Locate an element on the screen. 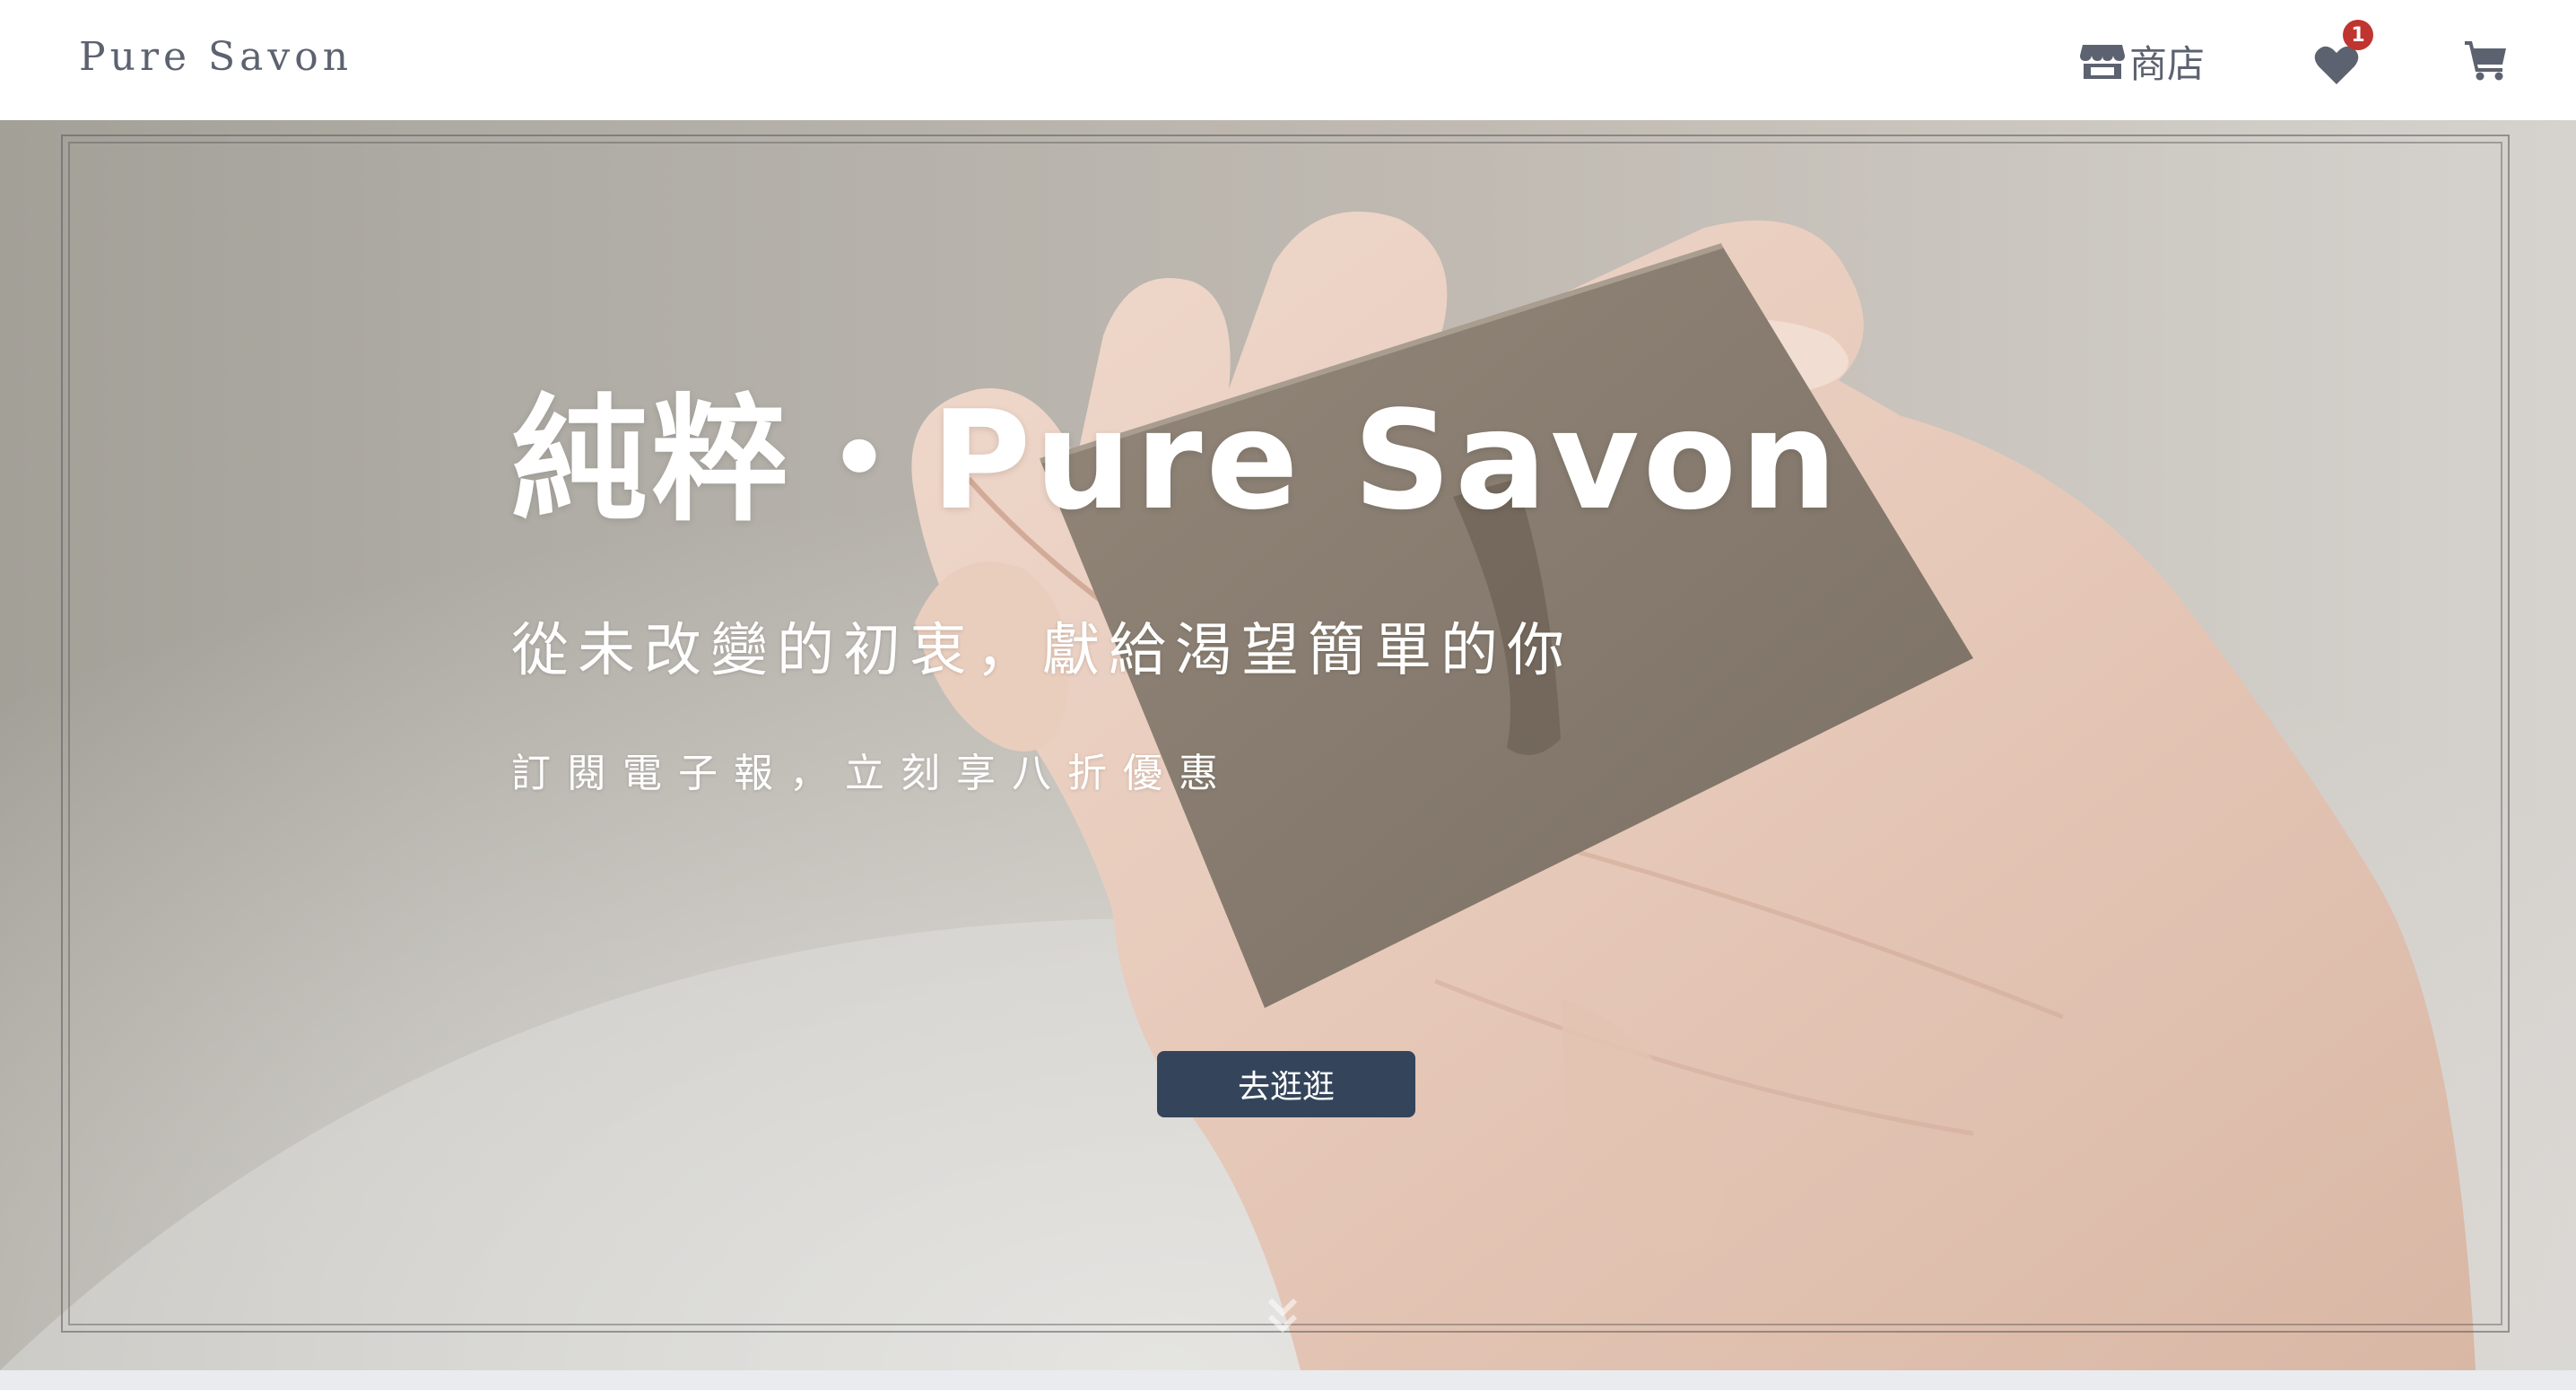  double-chevron-down-icon is located at coordinates (1282, 1316).